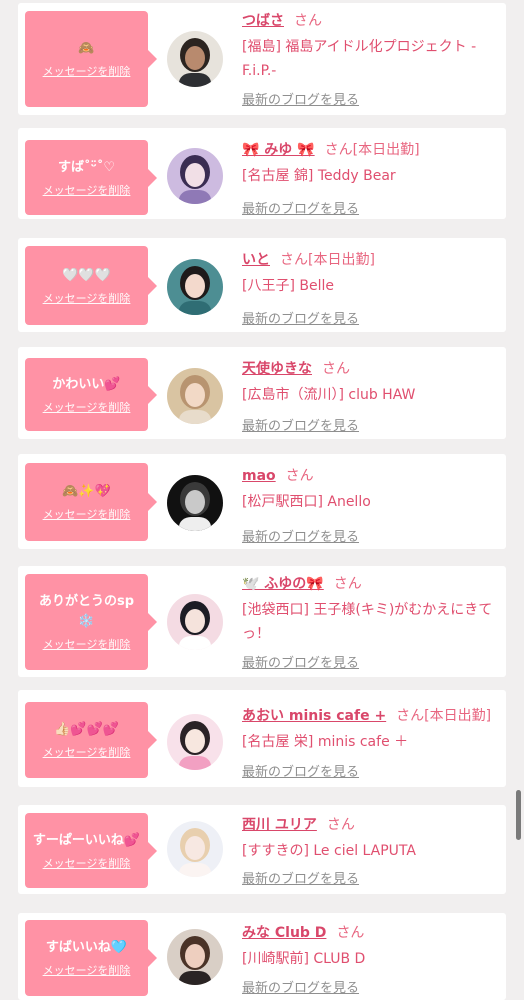 Image resolution: width=524 pixels, height=1000 pixels. Describe the element at coordinates (86, 729) in the screenshot. I see `message-text: 👍🏻💕💕💕` at that location.